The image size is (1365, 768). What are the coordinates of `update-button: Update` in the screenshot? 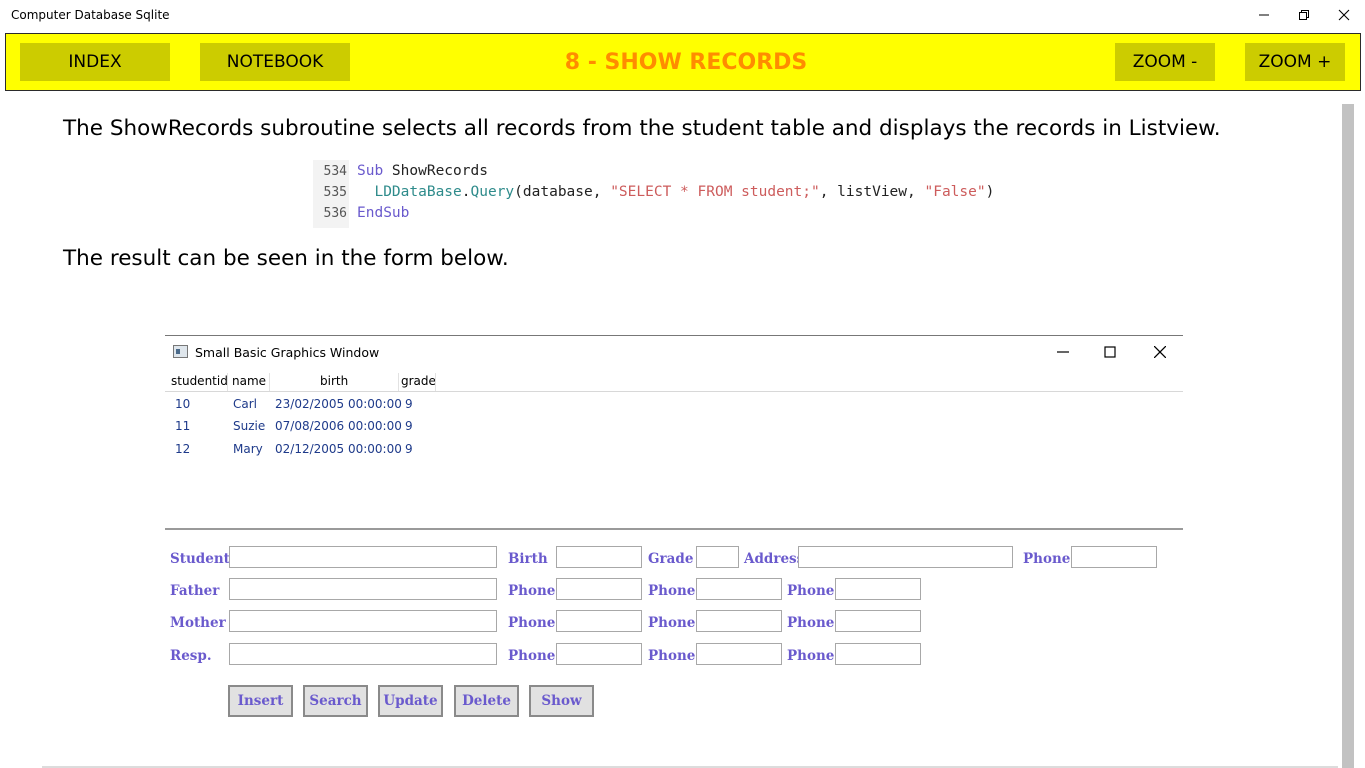 It's located at (410, 701).